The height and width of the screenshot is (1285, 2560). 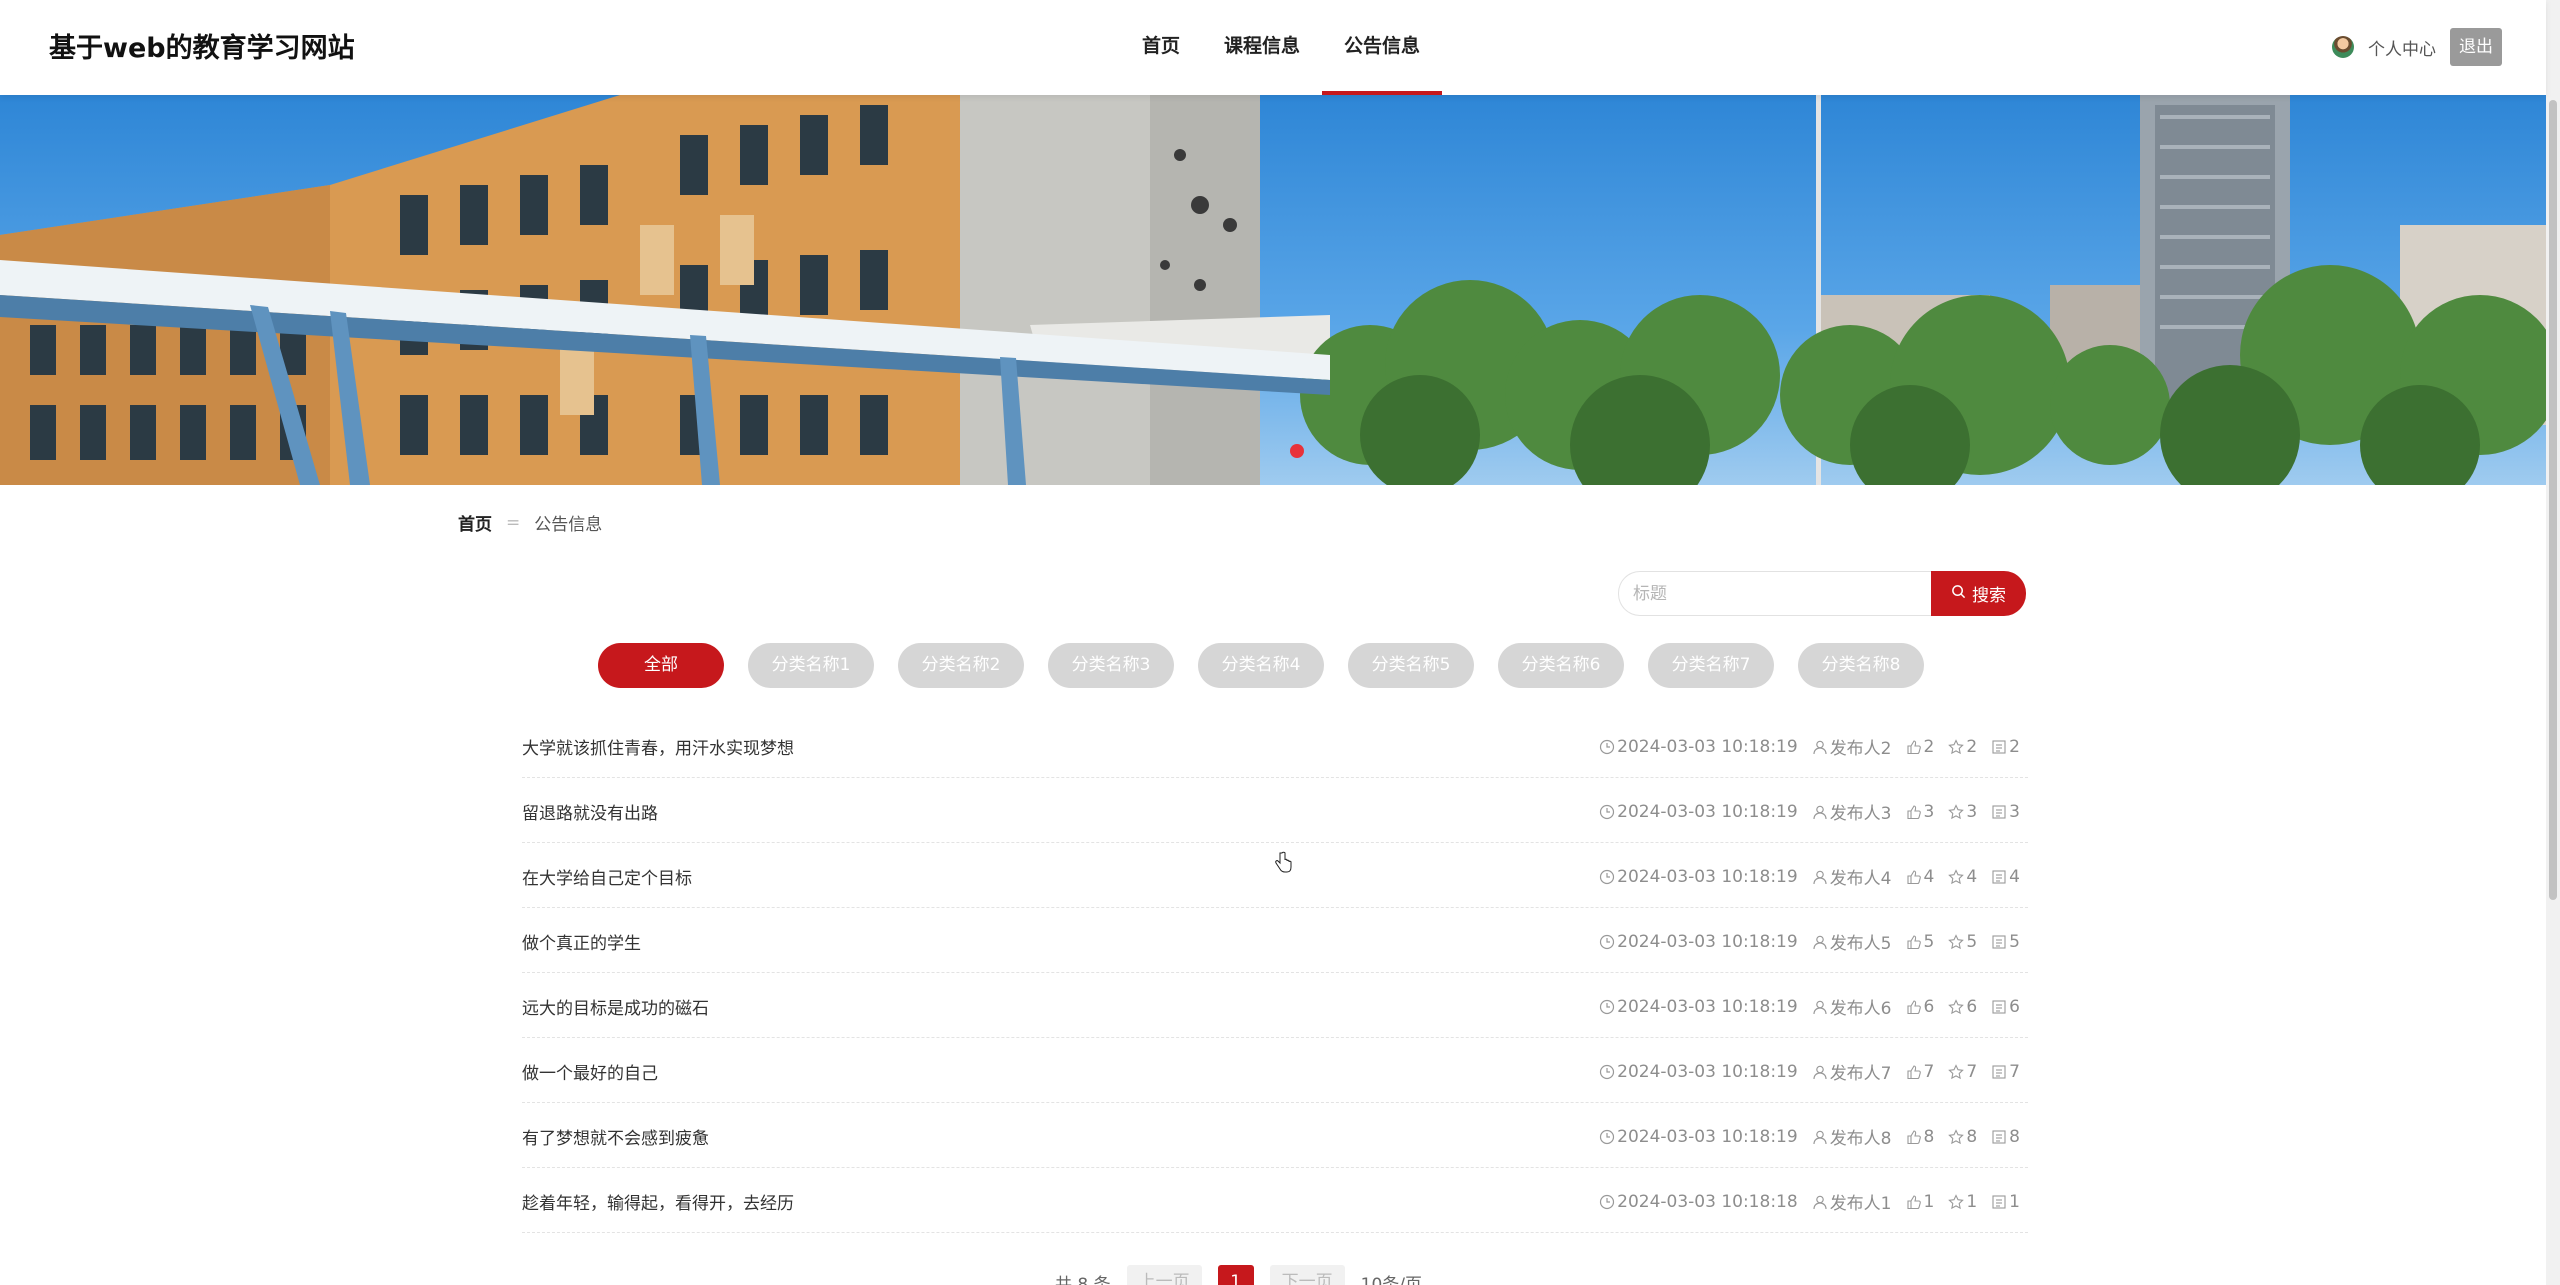 I want to click on announcement-row: 做个真正的学生 2024-03-03 10:18:19 发布人5 5 5 5, so click(x=1275, y=940).